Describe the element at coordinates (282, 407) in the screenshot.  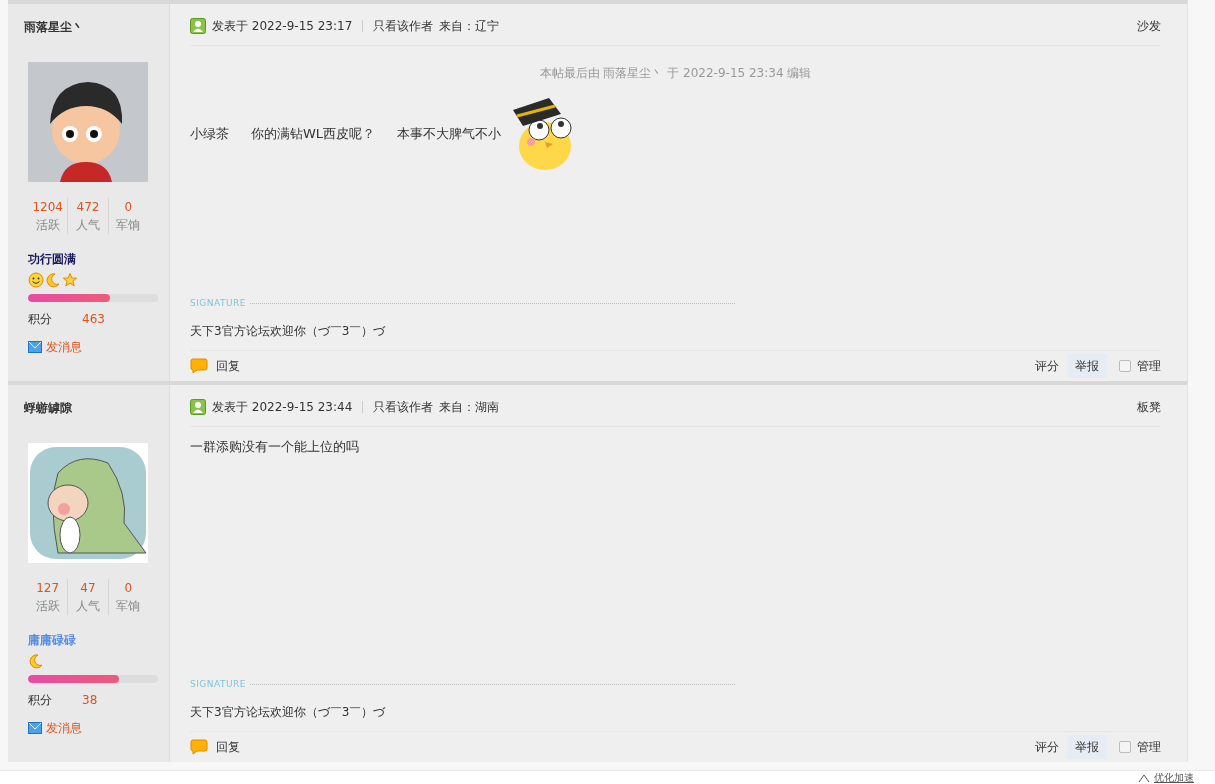
I see `post-time: 发表于 2022-9-15 23:44` at that location.